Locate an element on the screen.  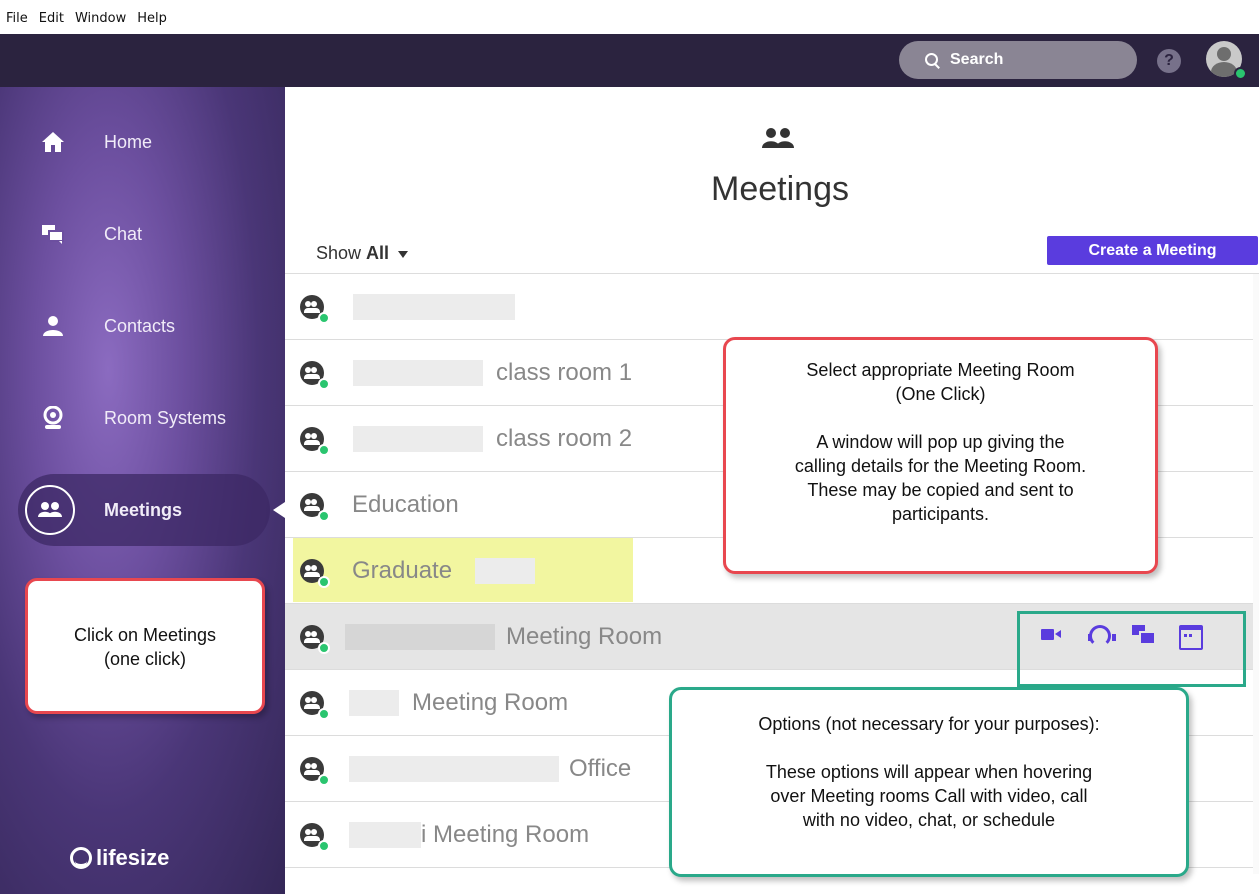
menu-bar: File Edit Window Help is located at coordinates (629, 17).